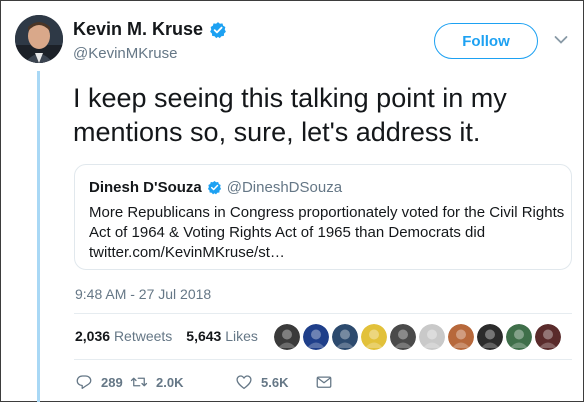  I want to click on thread-line, so click(38, 236).